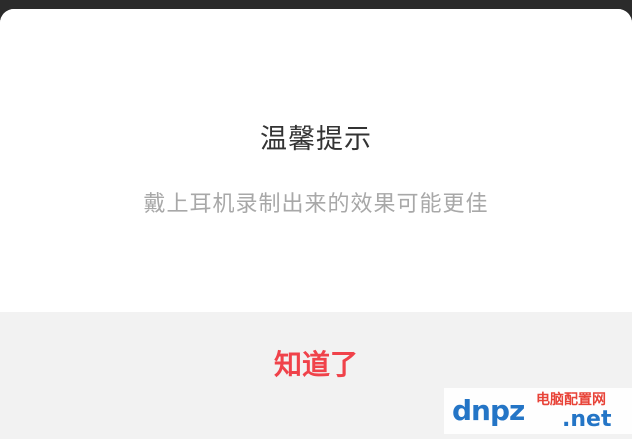  I want to click on confirm-button: 知道了, so click(316, 365).